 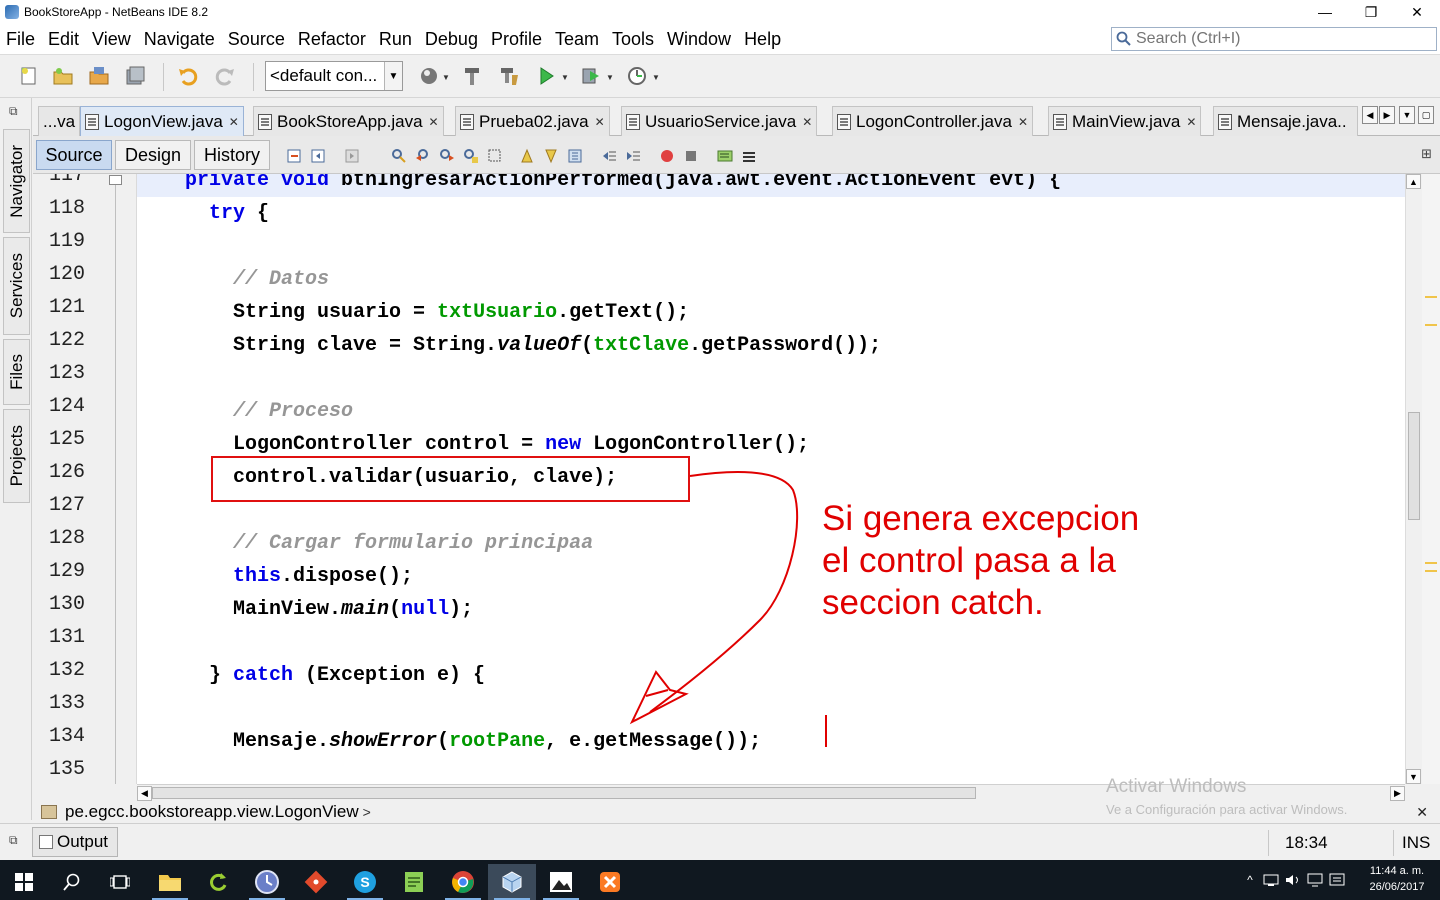 I want to click on menu-window: Window, so click(x=699, y=39).